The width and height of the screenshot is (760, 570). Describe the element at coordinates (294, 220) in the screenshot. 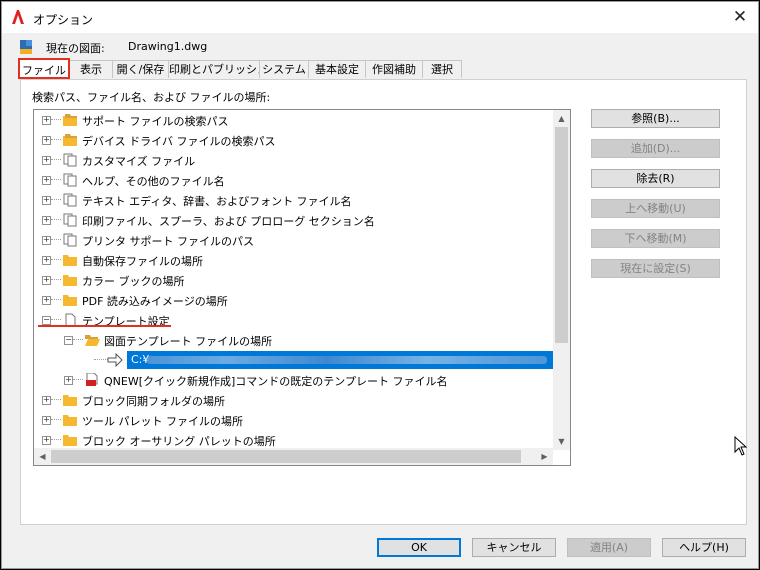

I see `tree-item-print-files: + 印刷ファイル、スプーラ、および プロローグ セクション名` at that location.